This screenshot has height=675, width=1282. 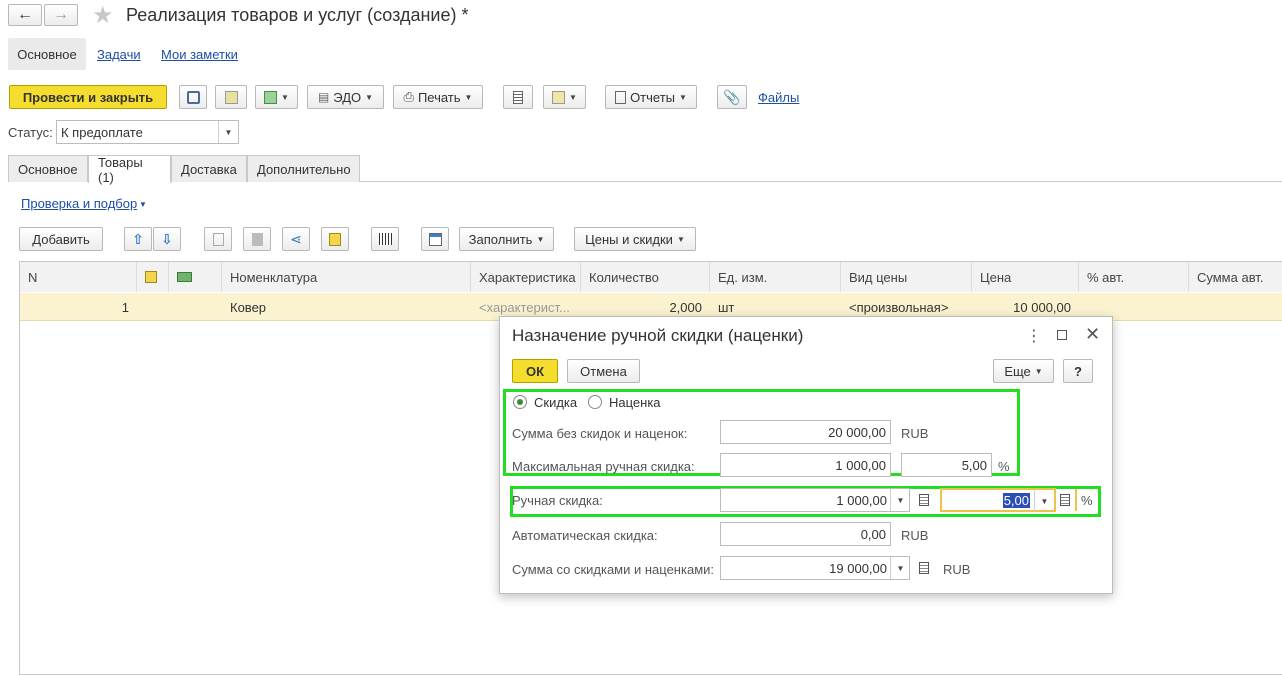 What do you see at coordinates (635, 402) in the screenshot?
I see `radio-markup-label: Наценка` at bounding box center [635, 402].